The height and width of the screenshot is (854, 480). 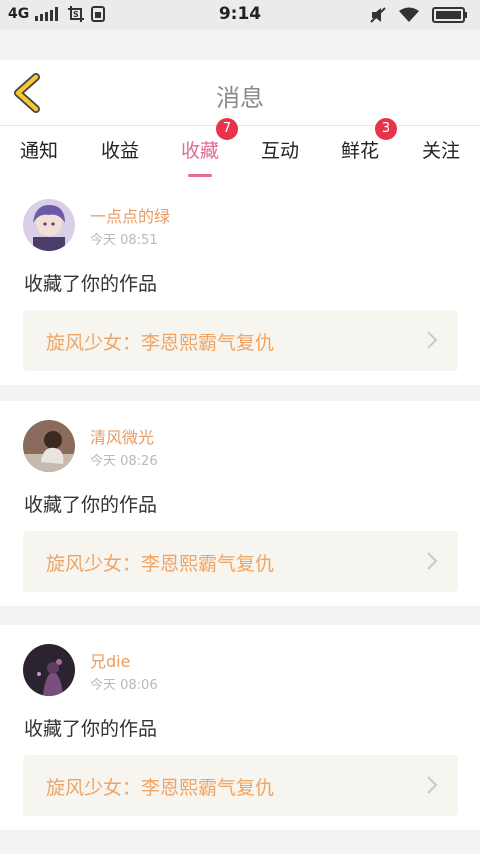 I want to click on favorites-count-badge: 7, so click(x=227, y=129).